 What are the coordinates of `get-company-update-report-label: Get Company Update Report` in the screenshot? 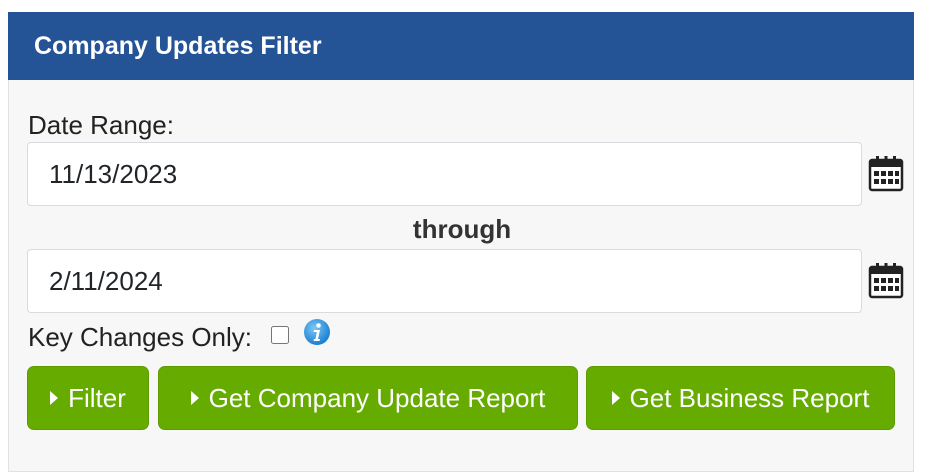 It's located at (377, 397).